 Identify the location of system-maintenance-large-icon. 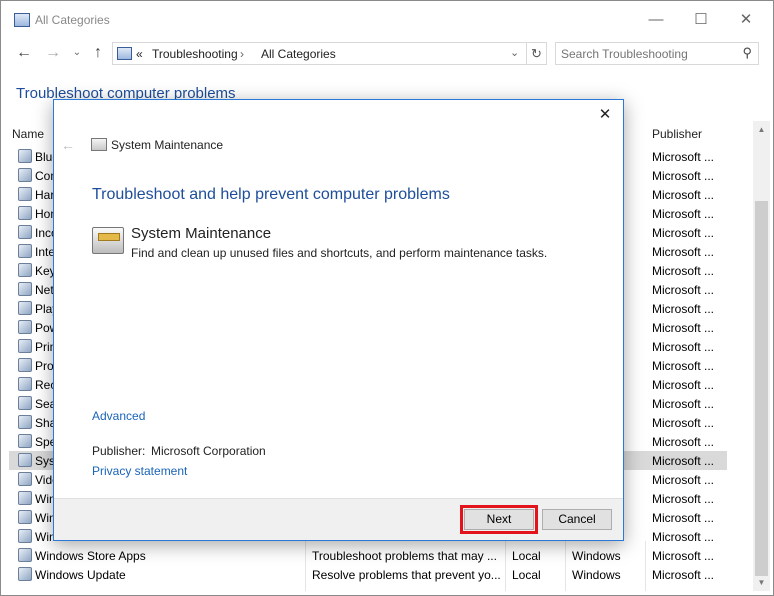
(108, 240).